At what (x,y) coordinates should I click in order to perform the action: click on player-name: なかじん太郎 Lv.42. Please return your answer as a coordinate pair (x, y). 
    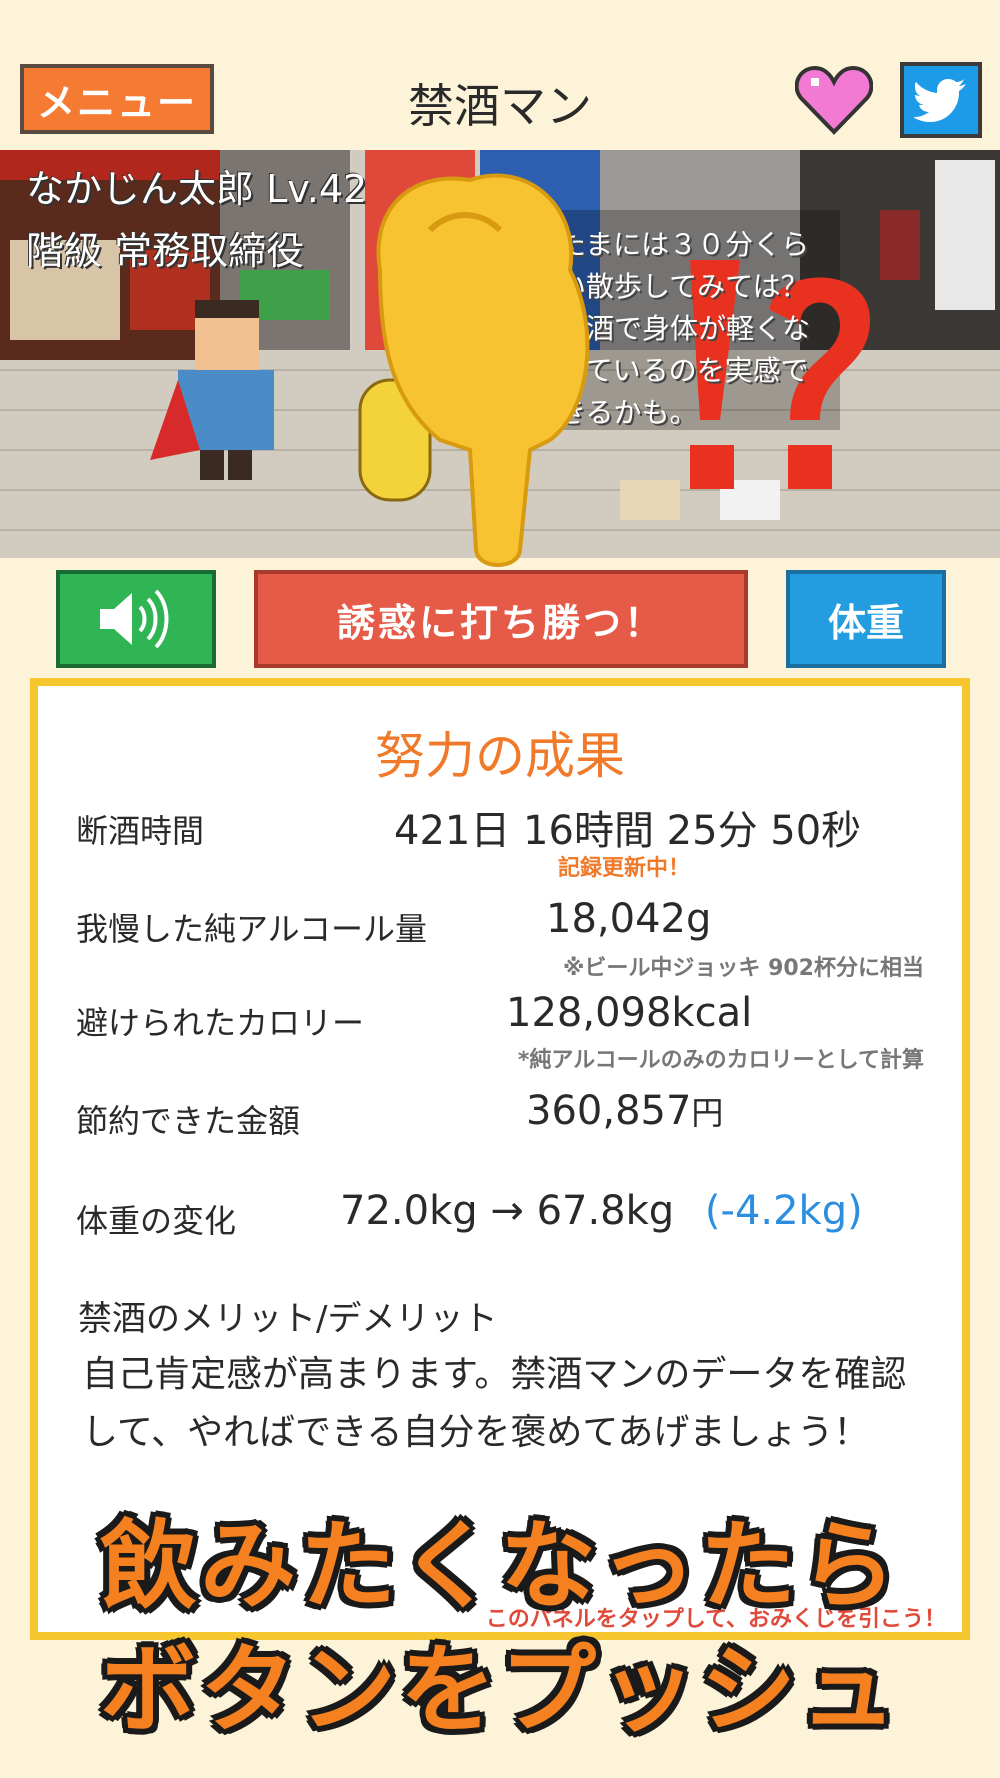
    Looking at the image, I should click on (197, 189).